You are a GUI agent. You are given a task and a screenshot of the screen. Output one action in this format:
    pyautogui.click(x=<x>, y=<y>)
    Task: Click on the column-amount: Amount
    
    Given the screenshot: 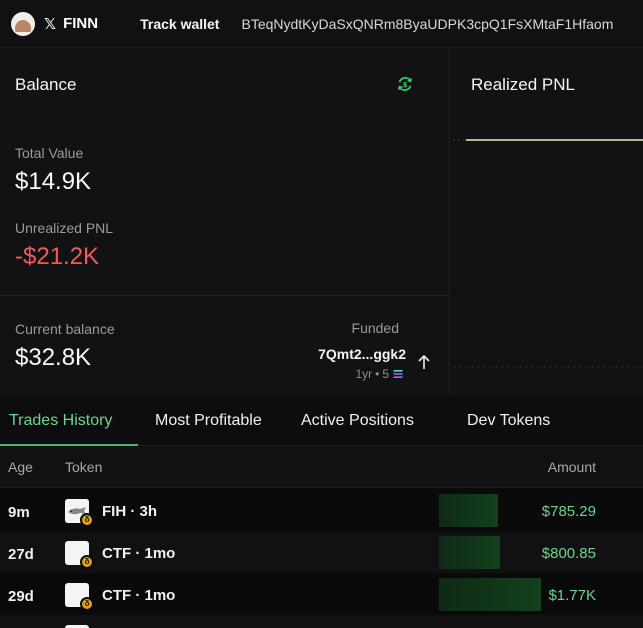 What is the action you would take?
    pyautogui.click(x=572, y=467)
    